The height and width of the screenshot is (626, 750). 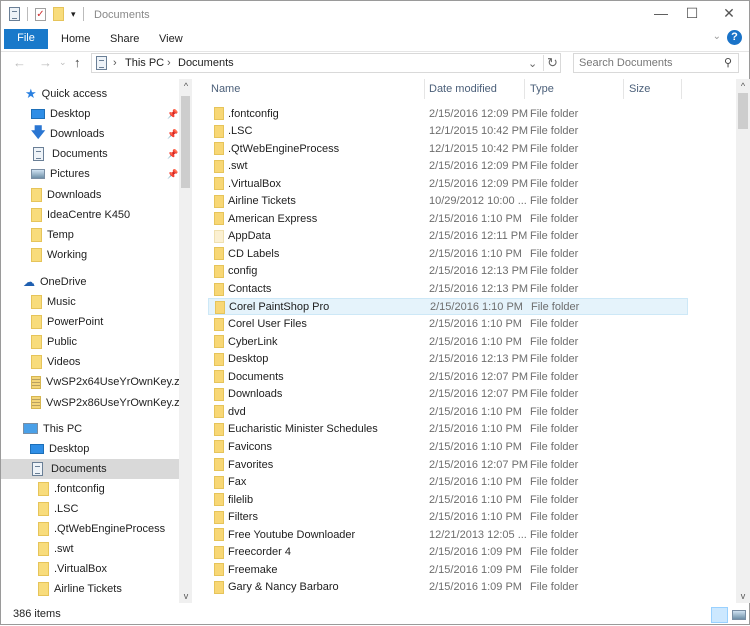 What do you see at coordinates (448, 166) in the screenshot?
I see `file-row: .swt 2/15/2016 12:09 PM File folder` at bounding box center [448, 166].